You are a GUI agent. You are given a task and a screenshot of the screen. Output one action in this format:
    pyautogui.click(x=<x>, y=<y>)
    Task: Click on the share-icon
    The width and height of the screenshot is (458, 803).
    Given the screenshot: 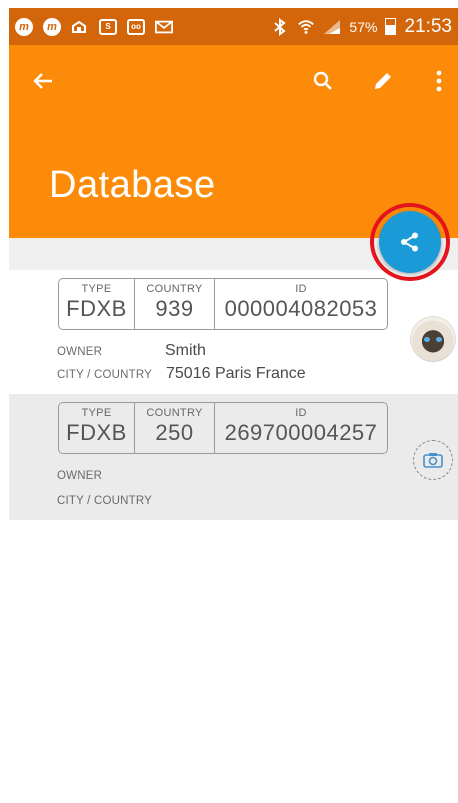 What is the action you would take?
    pyautogui.click(x=409, y=242)
    